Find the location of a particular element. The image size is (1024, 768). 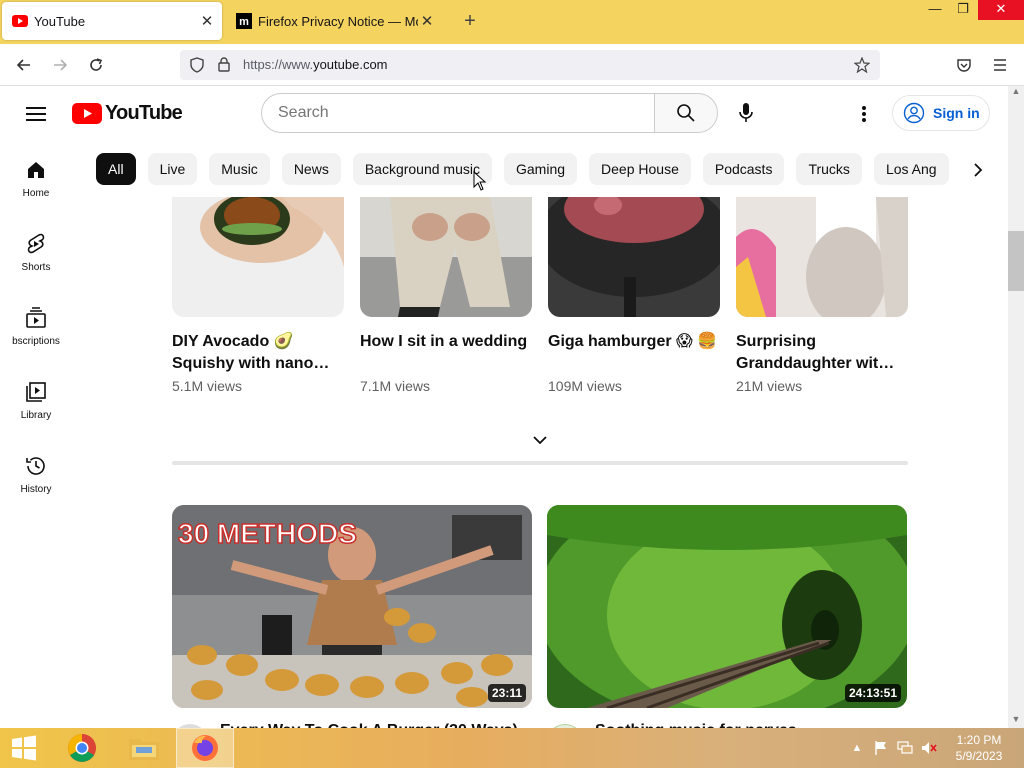

pocket-icon is located at coordinates (964, 65).